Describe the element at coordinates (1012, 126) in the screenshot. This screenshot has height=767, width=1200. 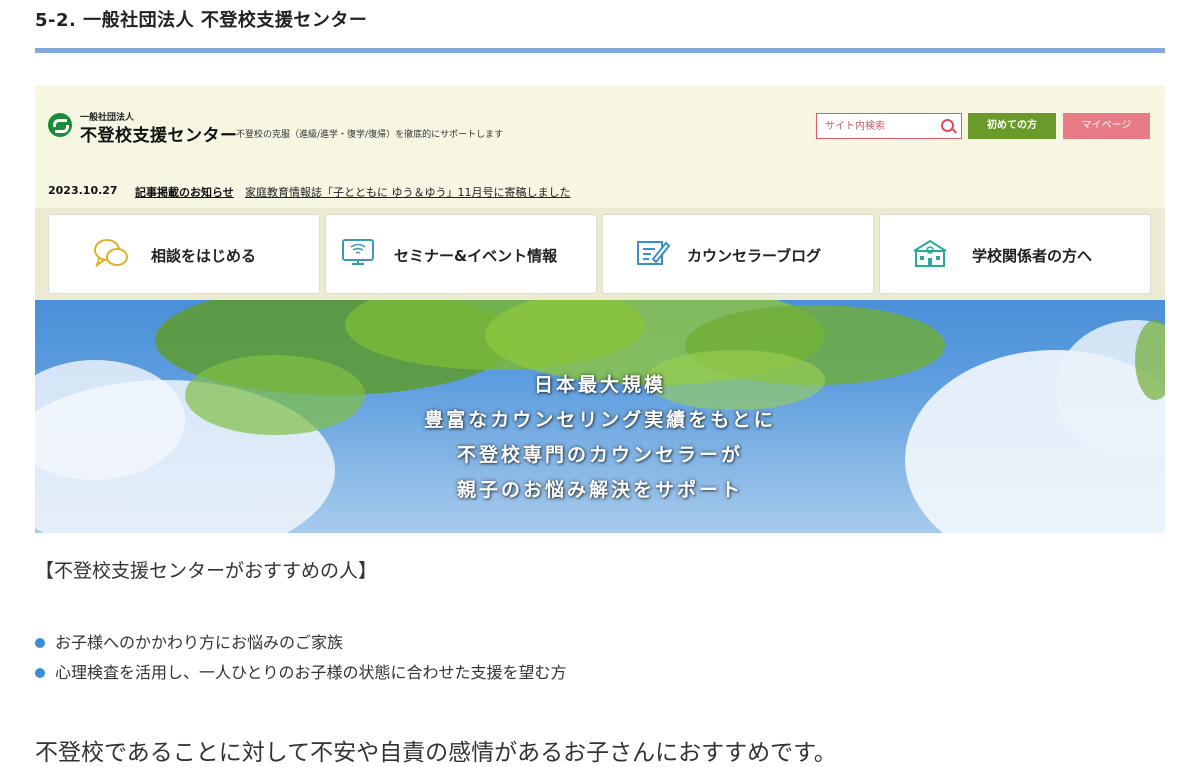
I see `first-visit-button: 初めての方` at that location.